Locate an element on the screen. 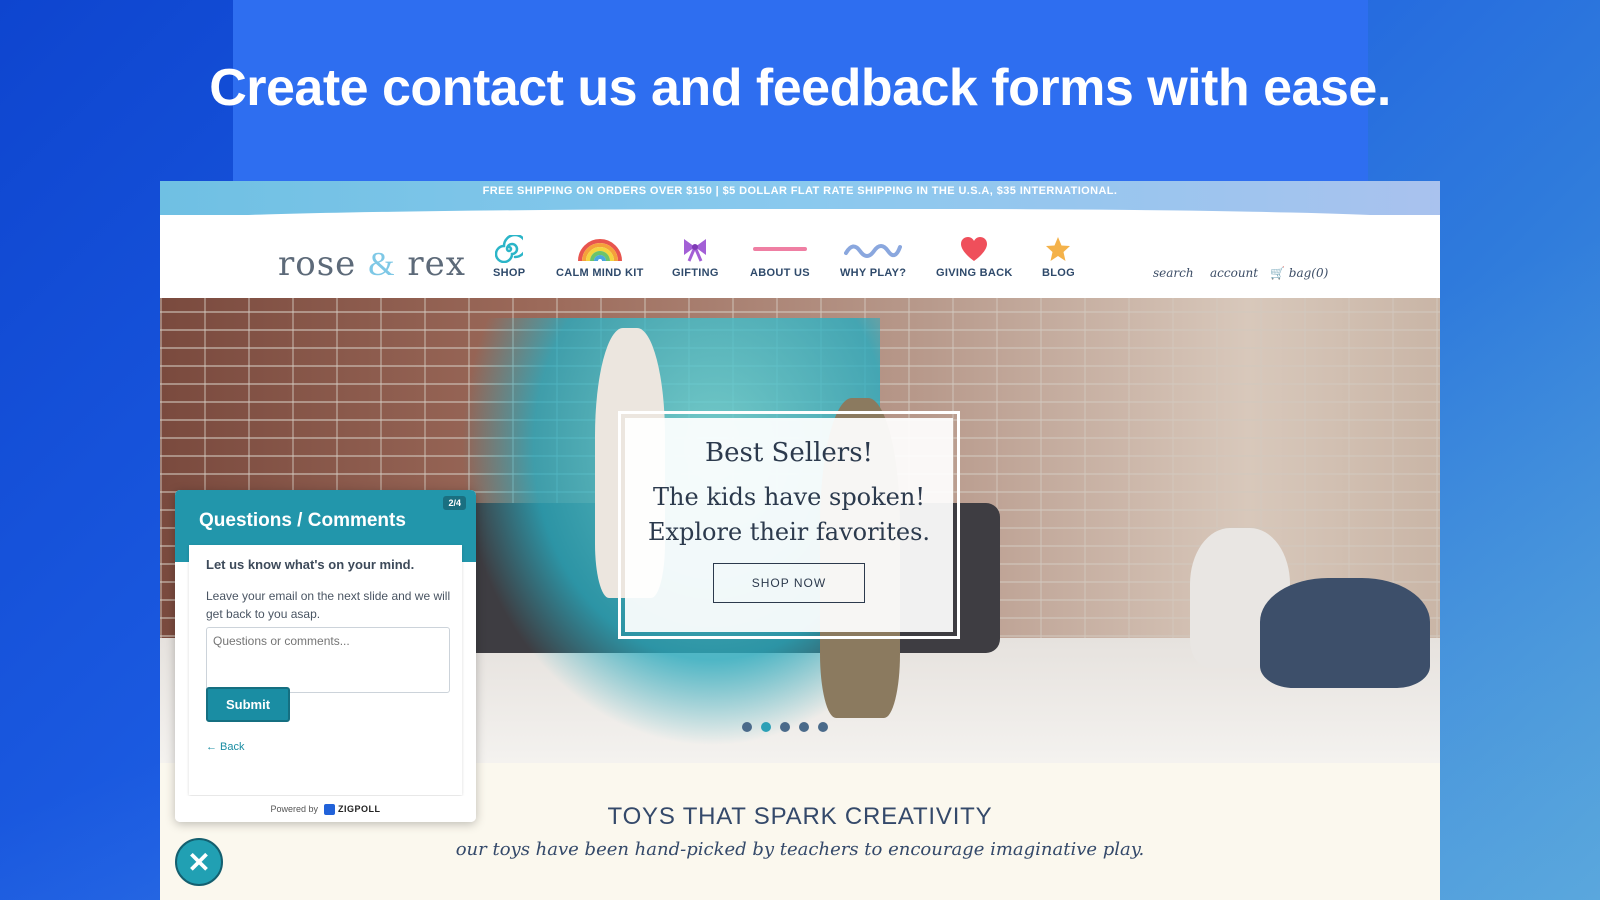 The height and width of the screenshot is (900, 1600). nav-item-blog: BLOG is located at coordinates (1058, 256).